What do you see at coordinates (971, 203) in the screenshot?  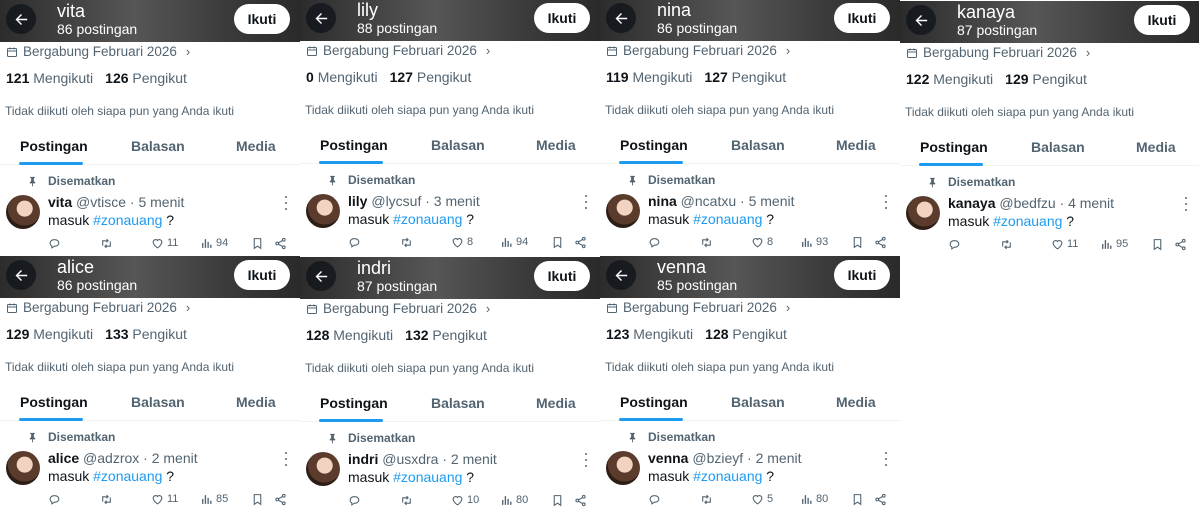 I see `tweet-author-name: kanaya` at bounding box center [971, 203].